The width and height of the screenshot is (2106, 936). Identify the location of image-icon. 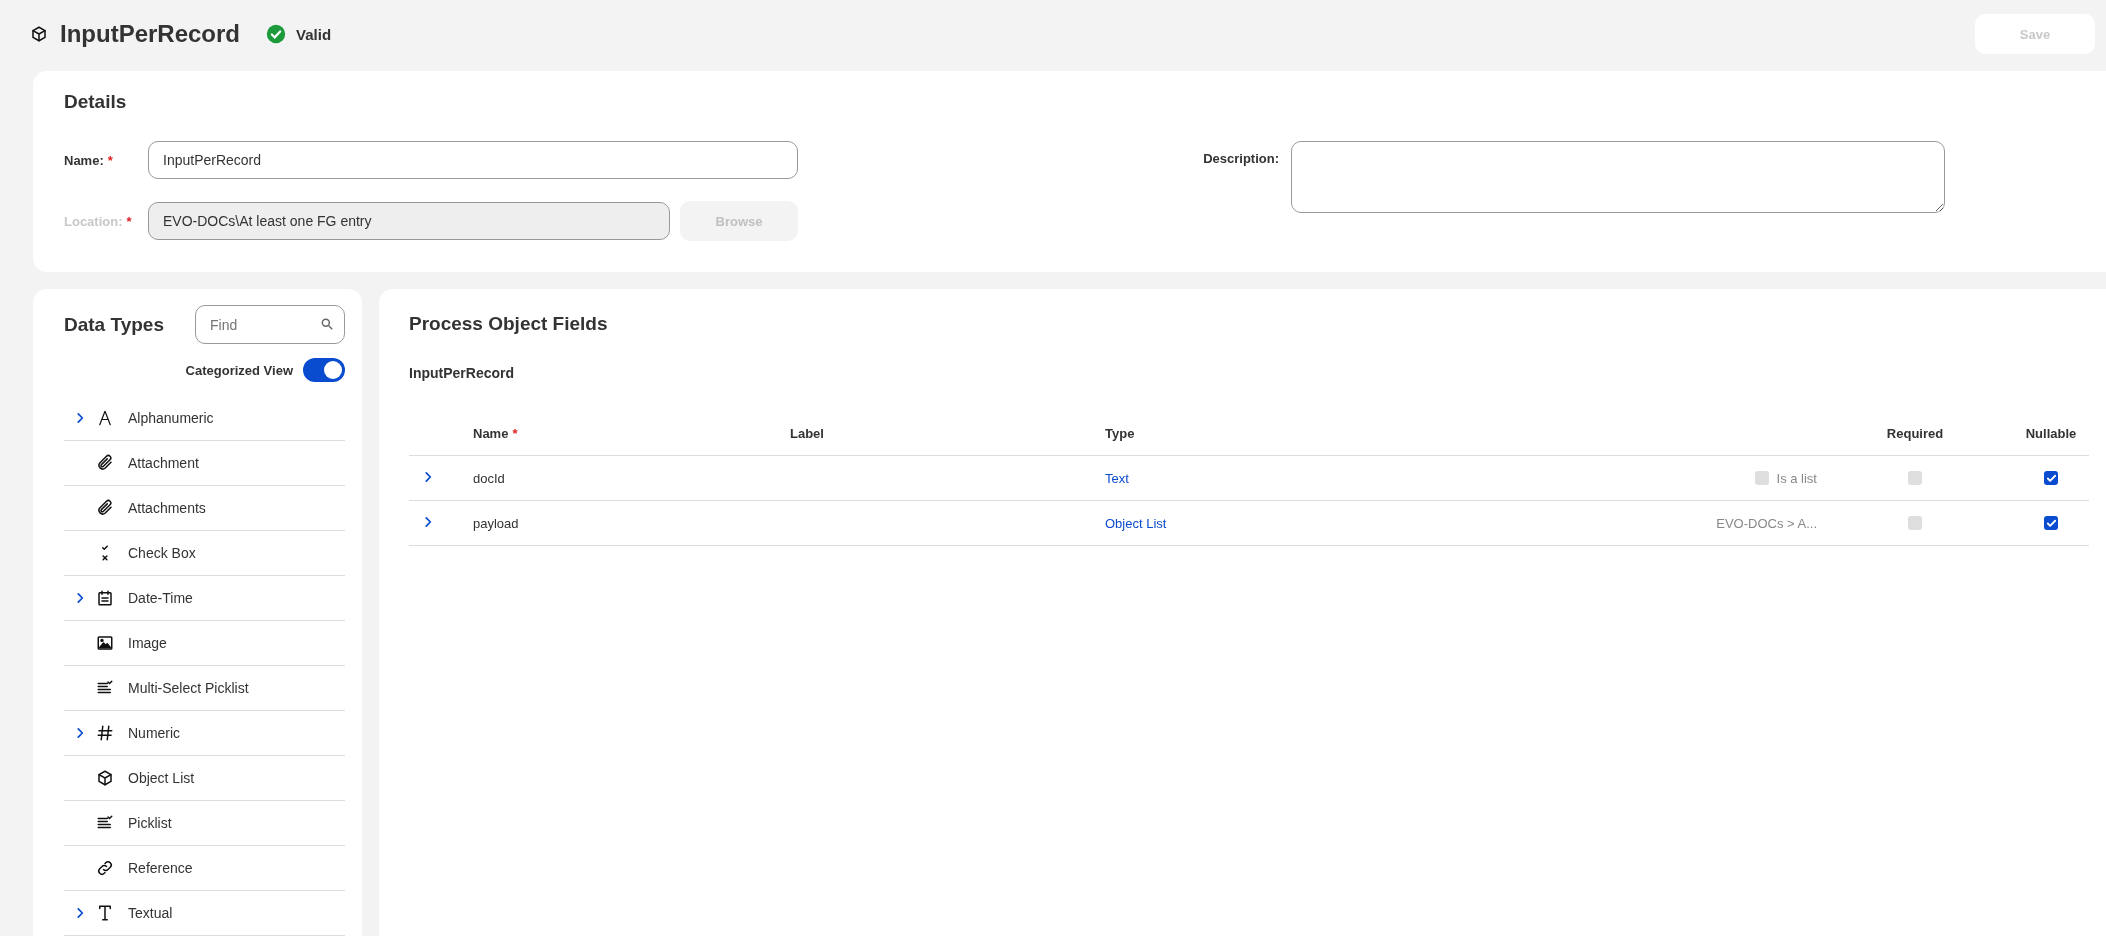
(105, 643).